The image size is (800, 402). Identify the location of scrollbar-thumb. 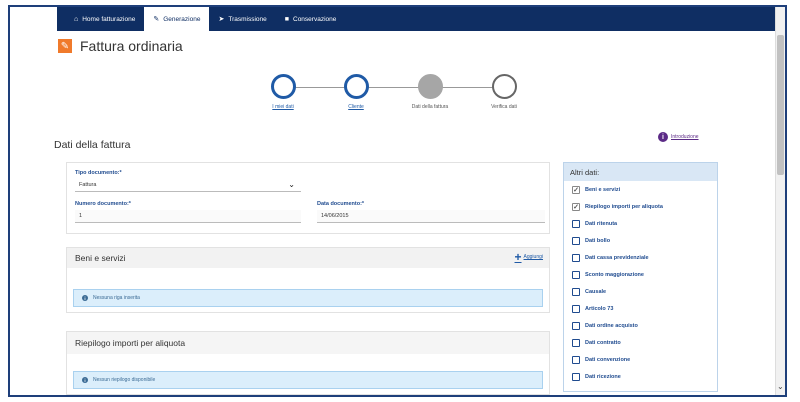
(780, 105).